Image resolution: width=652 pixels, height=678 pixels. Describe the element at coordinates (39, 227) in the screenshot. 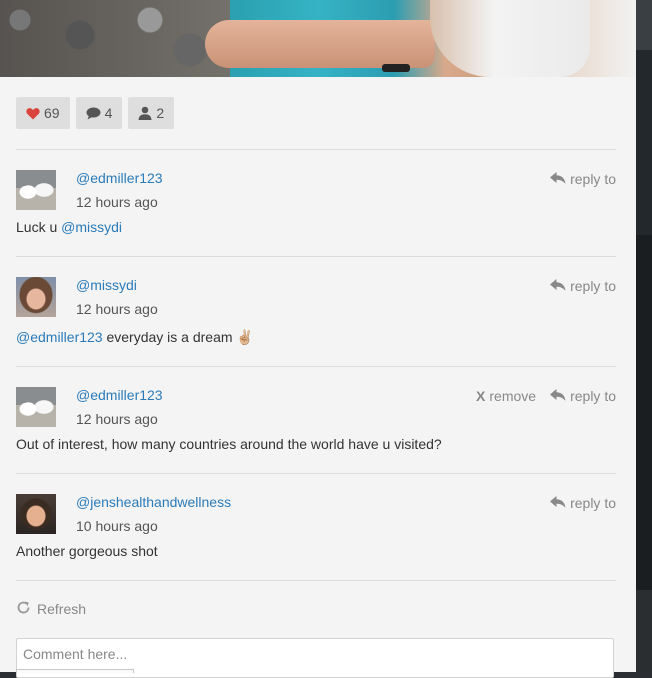

I see `comment-text-part: Luck u` at that location.